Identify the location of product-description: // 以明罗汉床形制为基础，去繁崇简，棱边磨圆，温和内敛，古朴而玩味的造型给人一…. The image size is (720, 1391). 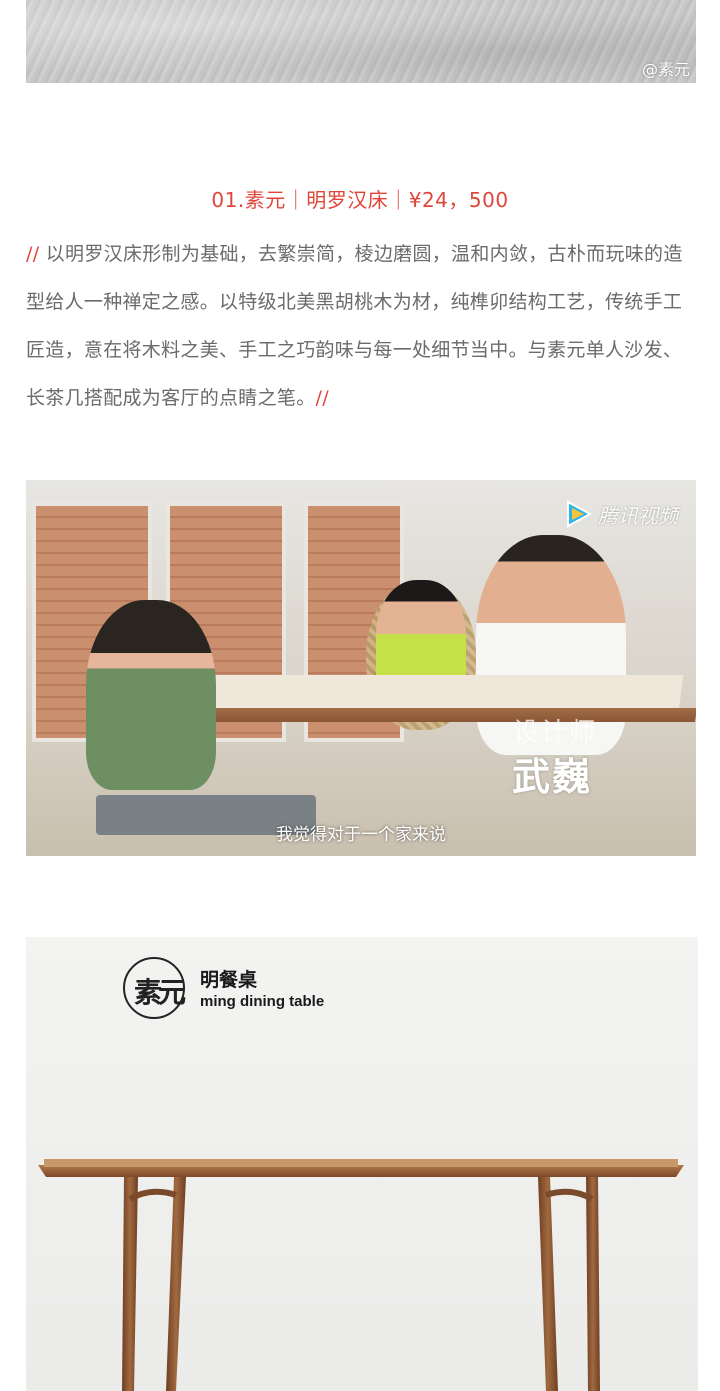
(361, 326).